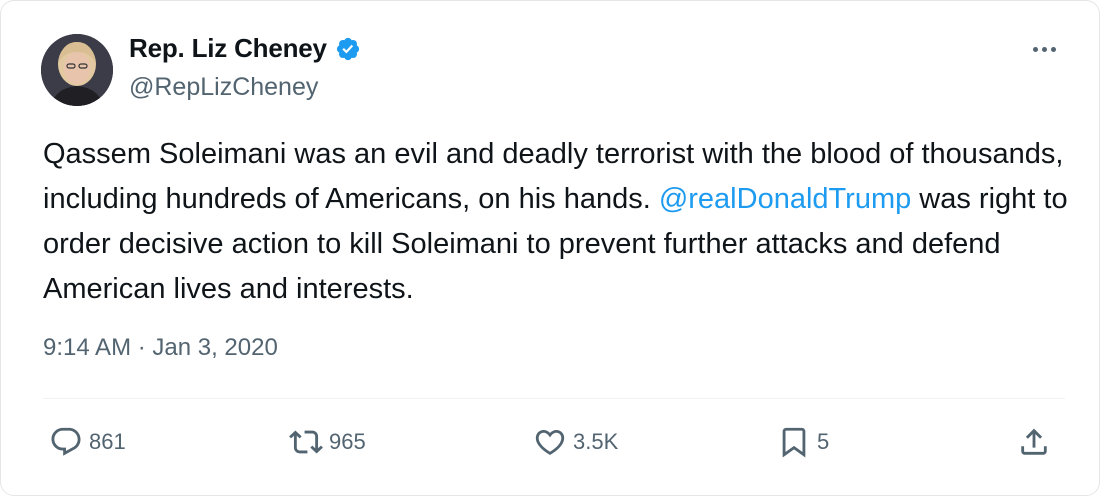  I want to click on like-button: 3.5K, so click(575, 442).